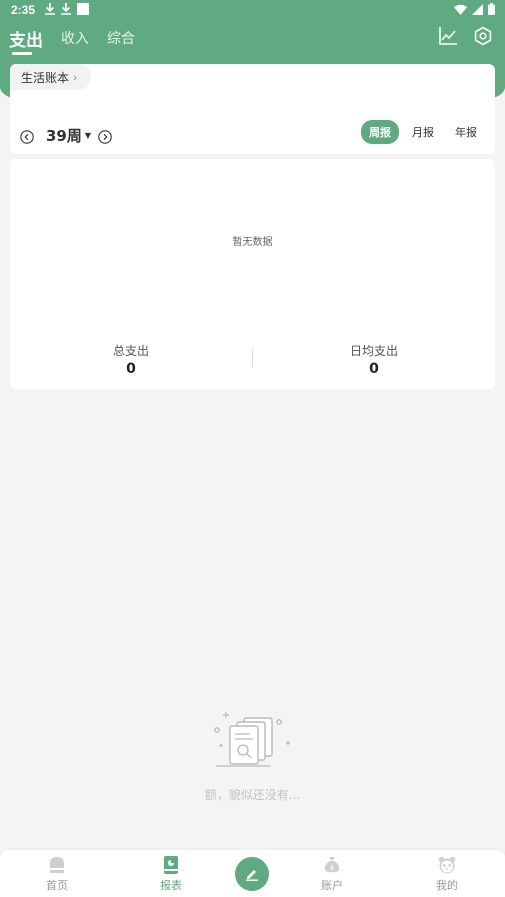 The width and height of the screenshot is (505, 897). I want to click on nav-item-mine: 我的, so click(447, 874).